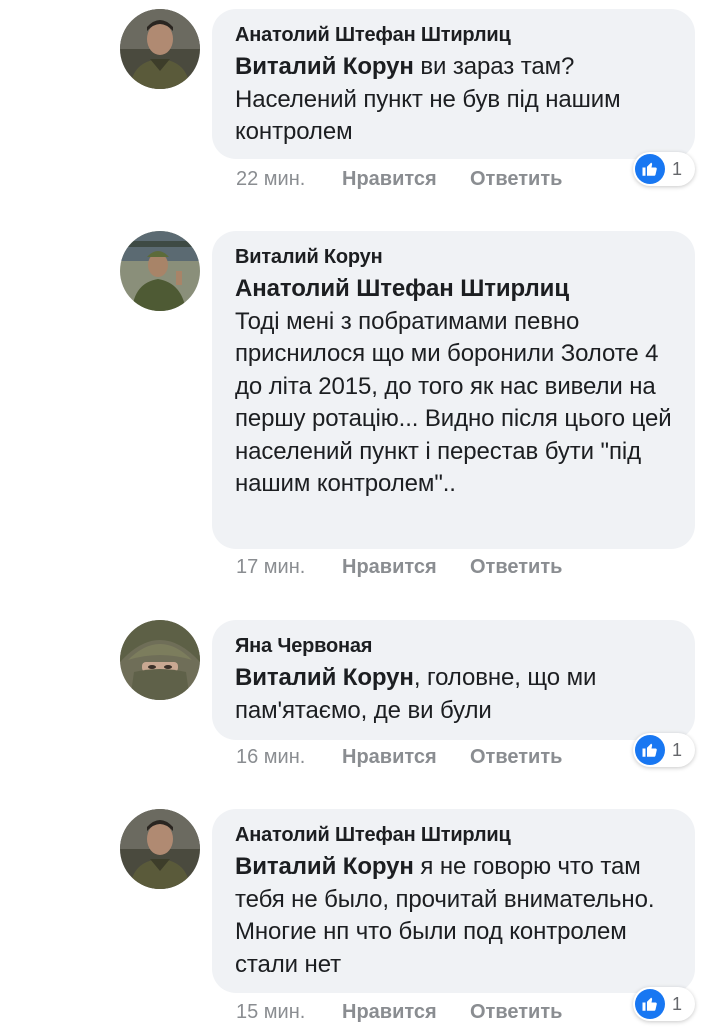 The width and height of the screenshot is (719, 1027). I want to click on comment-time: 16 мин., so click(289, 757).